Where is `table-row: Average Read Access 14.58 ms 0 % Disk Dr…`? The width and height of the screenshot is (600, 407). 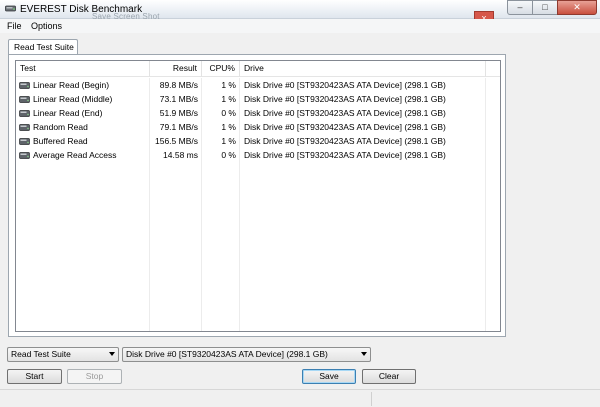 table-row: Average Read Access 14.58 ms 0 % Disk Dr… is located at coordinates (258, 155).